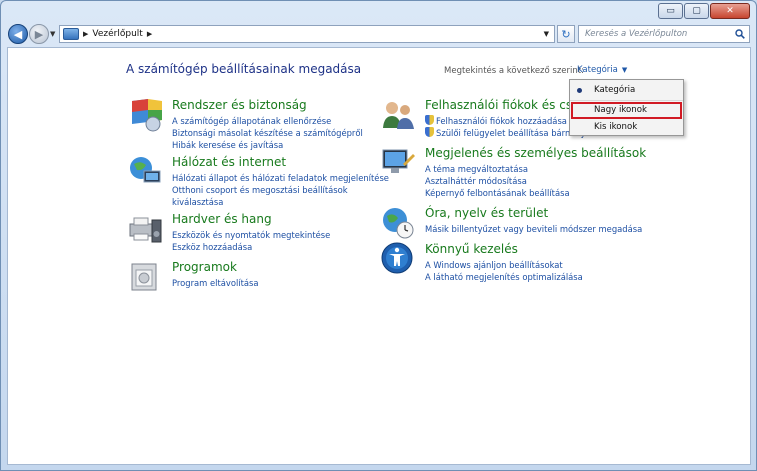 The width and height of the screenshot is (757, 471). Describe the element at coordinates (144, 277) in the screenshot. I see `programs-icon` at that location.